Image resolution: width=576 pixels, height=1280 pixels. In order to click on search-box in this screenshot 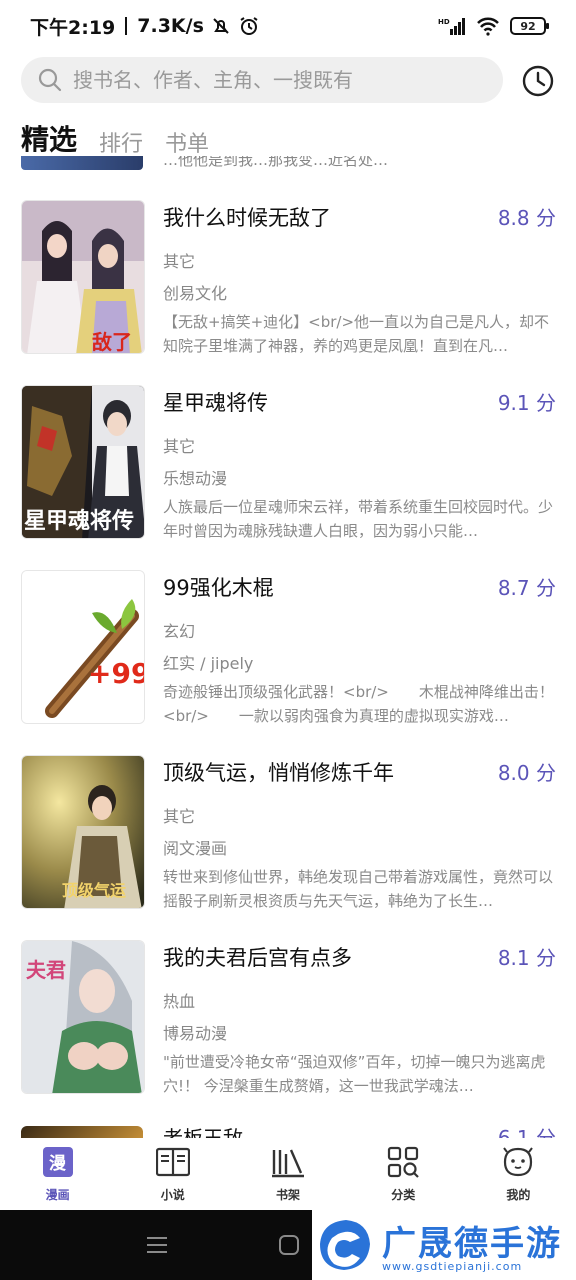, I will do `click(262, 80)`.